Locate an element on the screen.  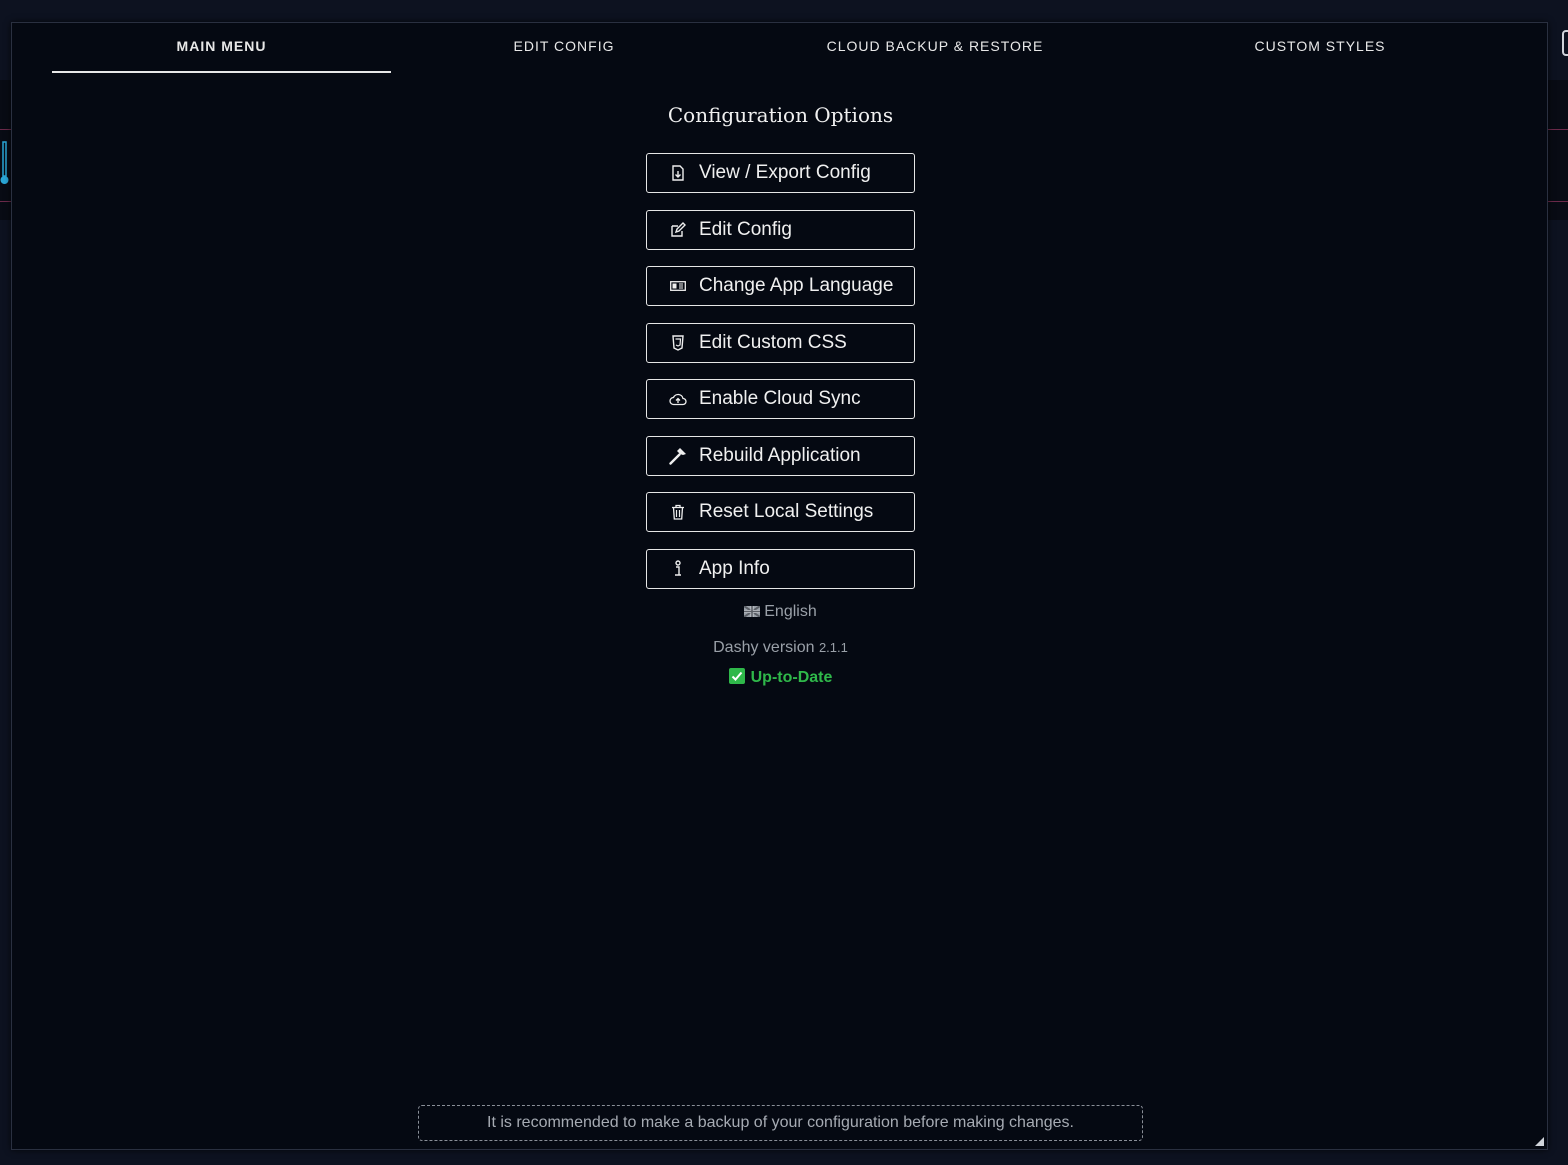
edit-custom-css-button: Edit Custom CSS is located at coordinates (780, 343).